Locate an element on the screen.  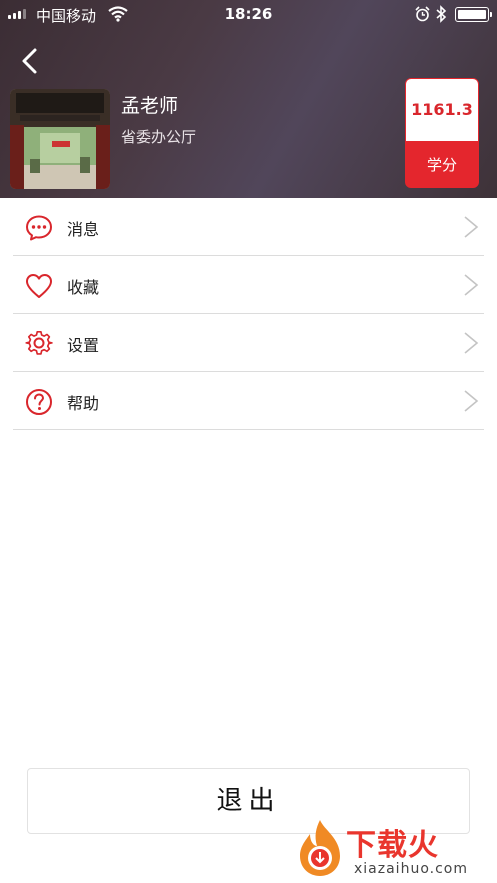
avatar-photo is located at coordinates (60, 139).